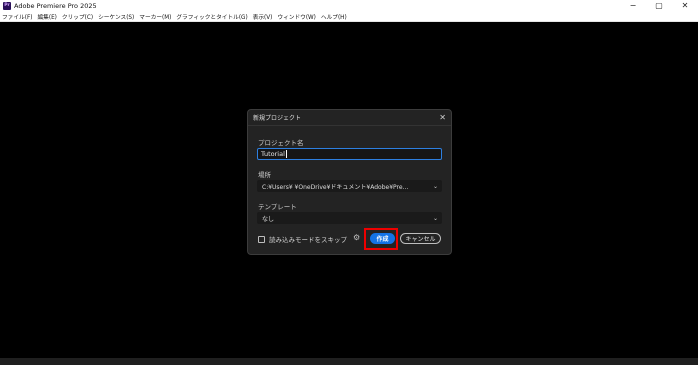 The width and height of the screenshot is (698, 365). What do you see at coordinates (77, 16) in the screenshot?
I see `menu-clip: クリップ(C)` at bounding box center [77, 16].